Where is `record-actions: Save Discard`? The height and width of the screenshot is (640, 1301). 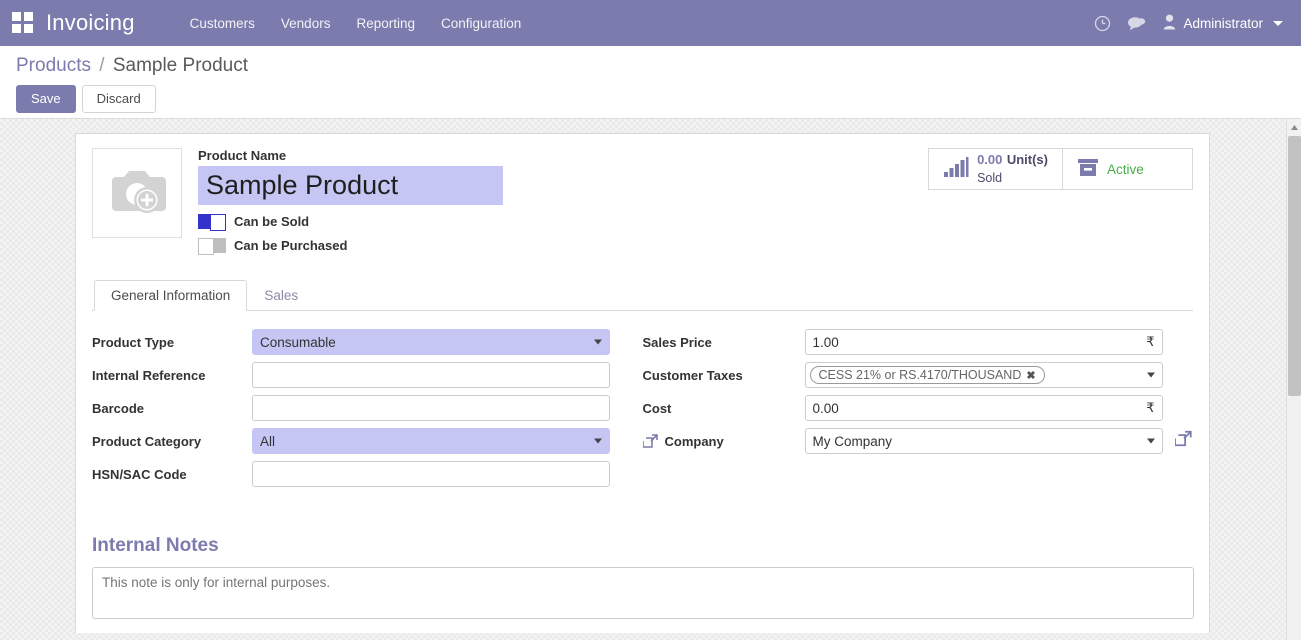
record-actions: Save Discard is located at coordinates (650, 99).